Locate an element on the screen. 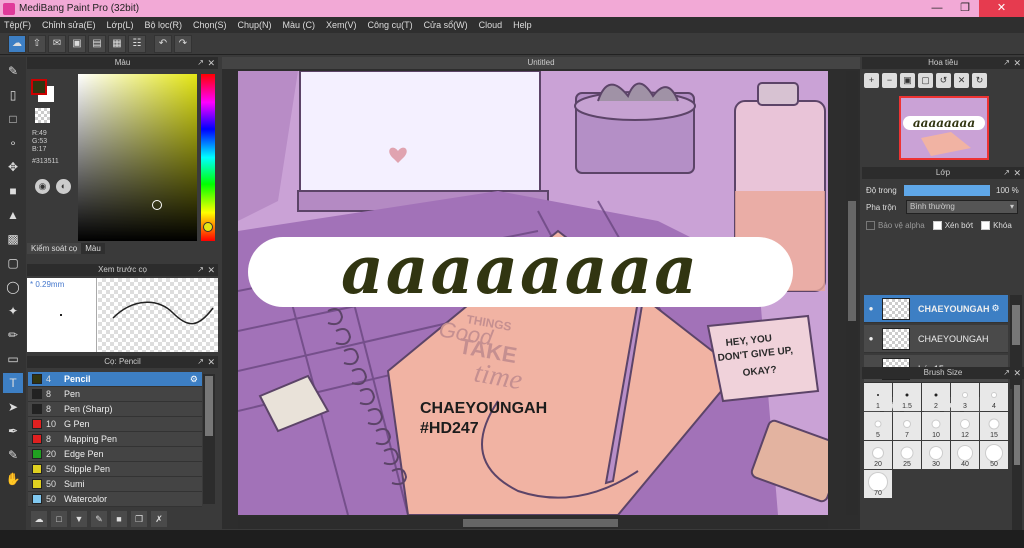  brush-item: 8 Pen is located at coordinates (115, 394).